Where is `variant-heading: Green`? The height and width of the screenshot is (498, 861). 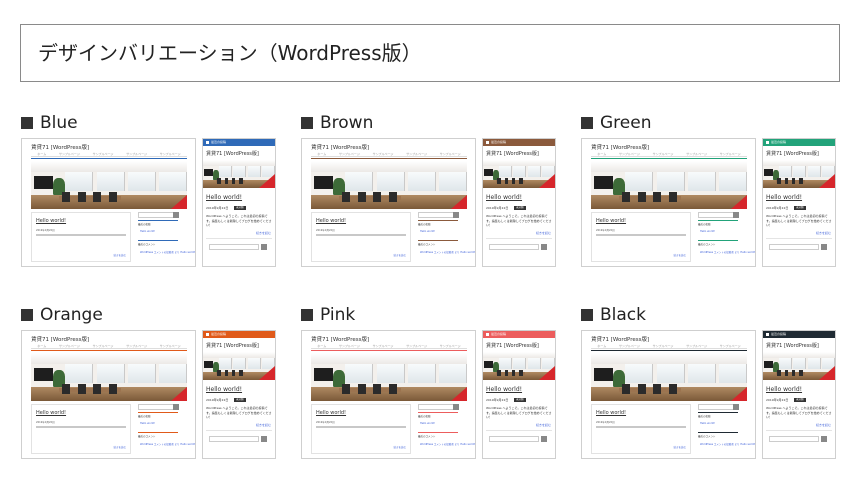
variant-heading: Green is located at coordinates (616, 123).